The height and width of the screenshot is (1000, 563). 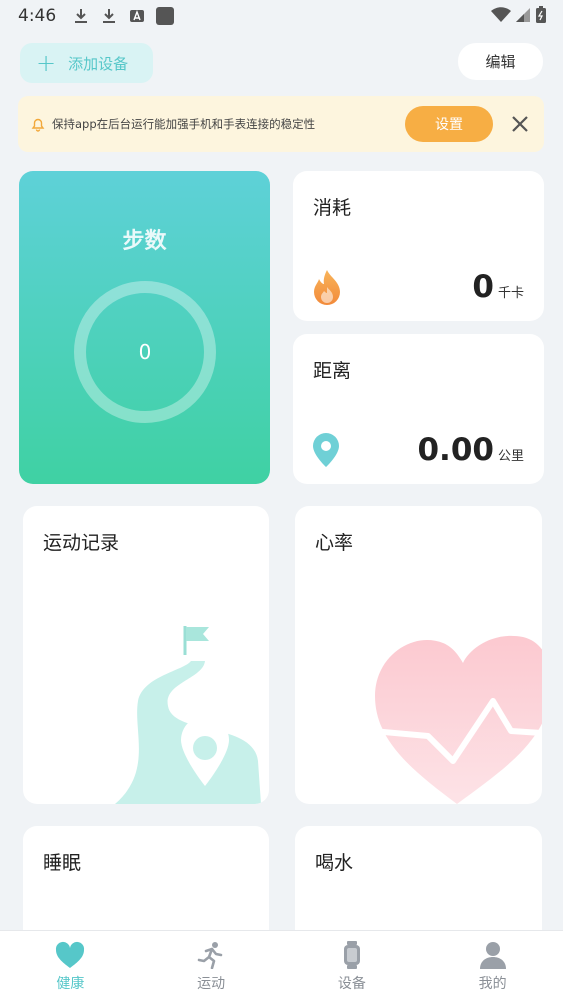 What do you see at coordinates (326, 450) in the screenshot?
I see `location-pin-icon` at bounding box center [326, 450].